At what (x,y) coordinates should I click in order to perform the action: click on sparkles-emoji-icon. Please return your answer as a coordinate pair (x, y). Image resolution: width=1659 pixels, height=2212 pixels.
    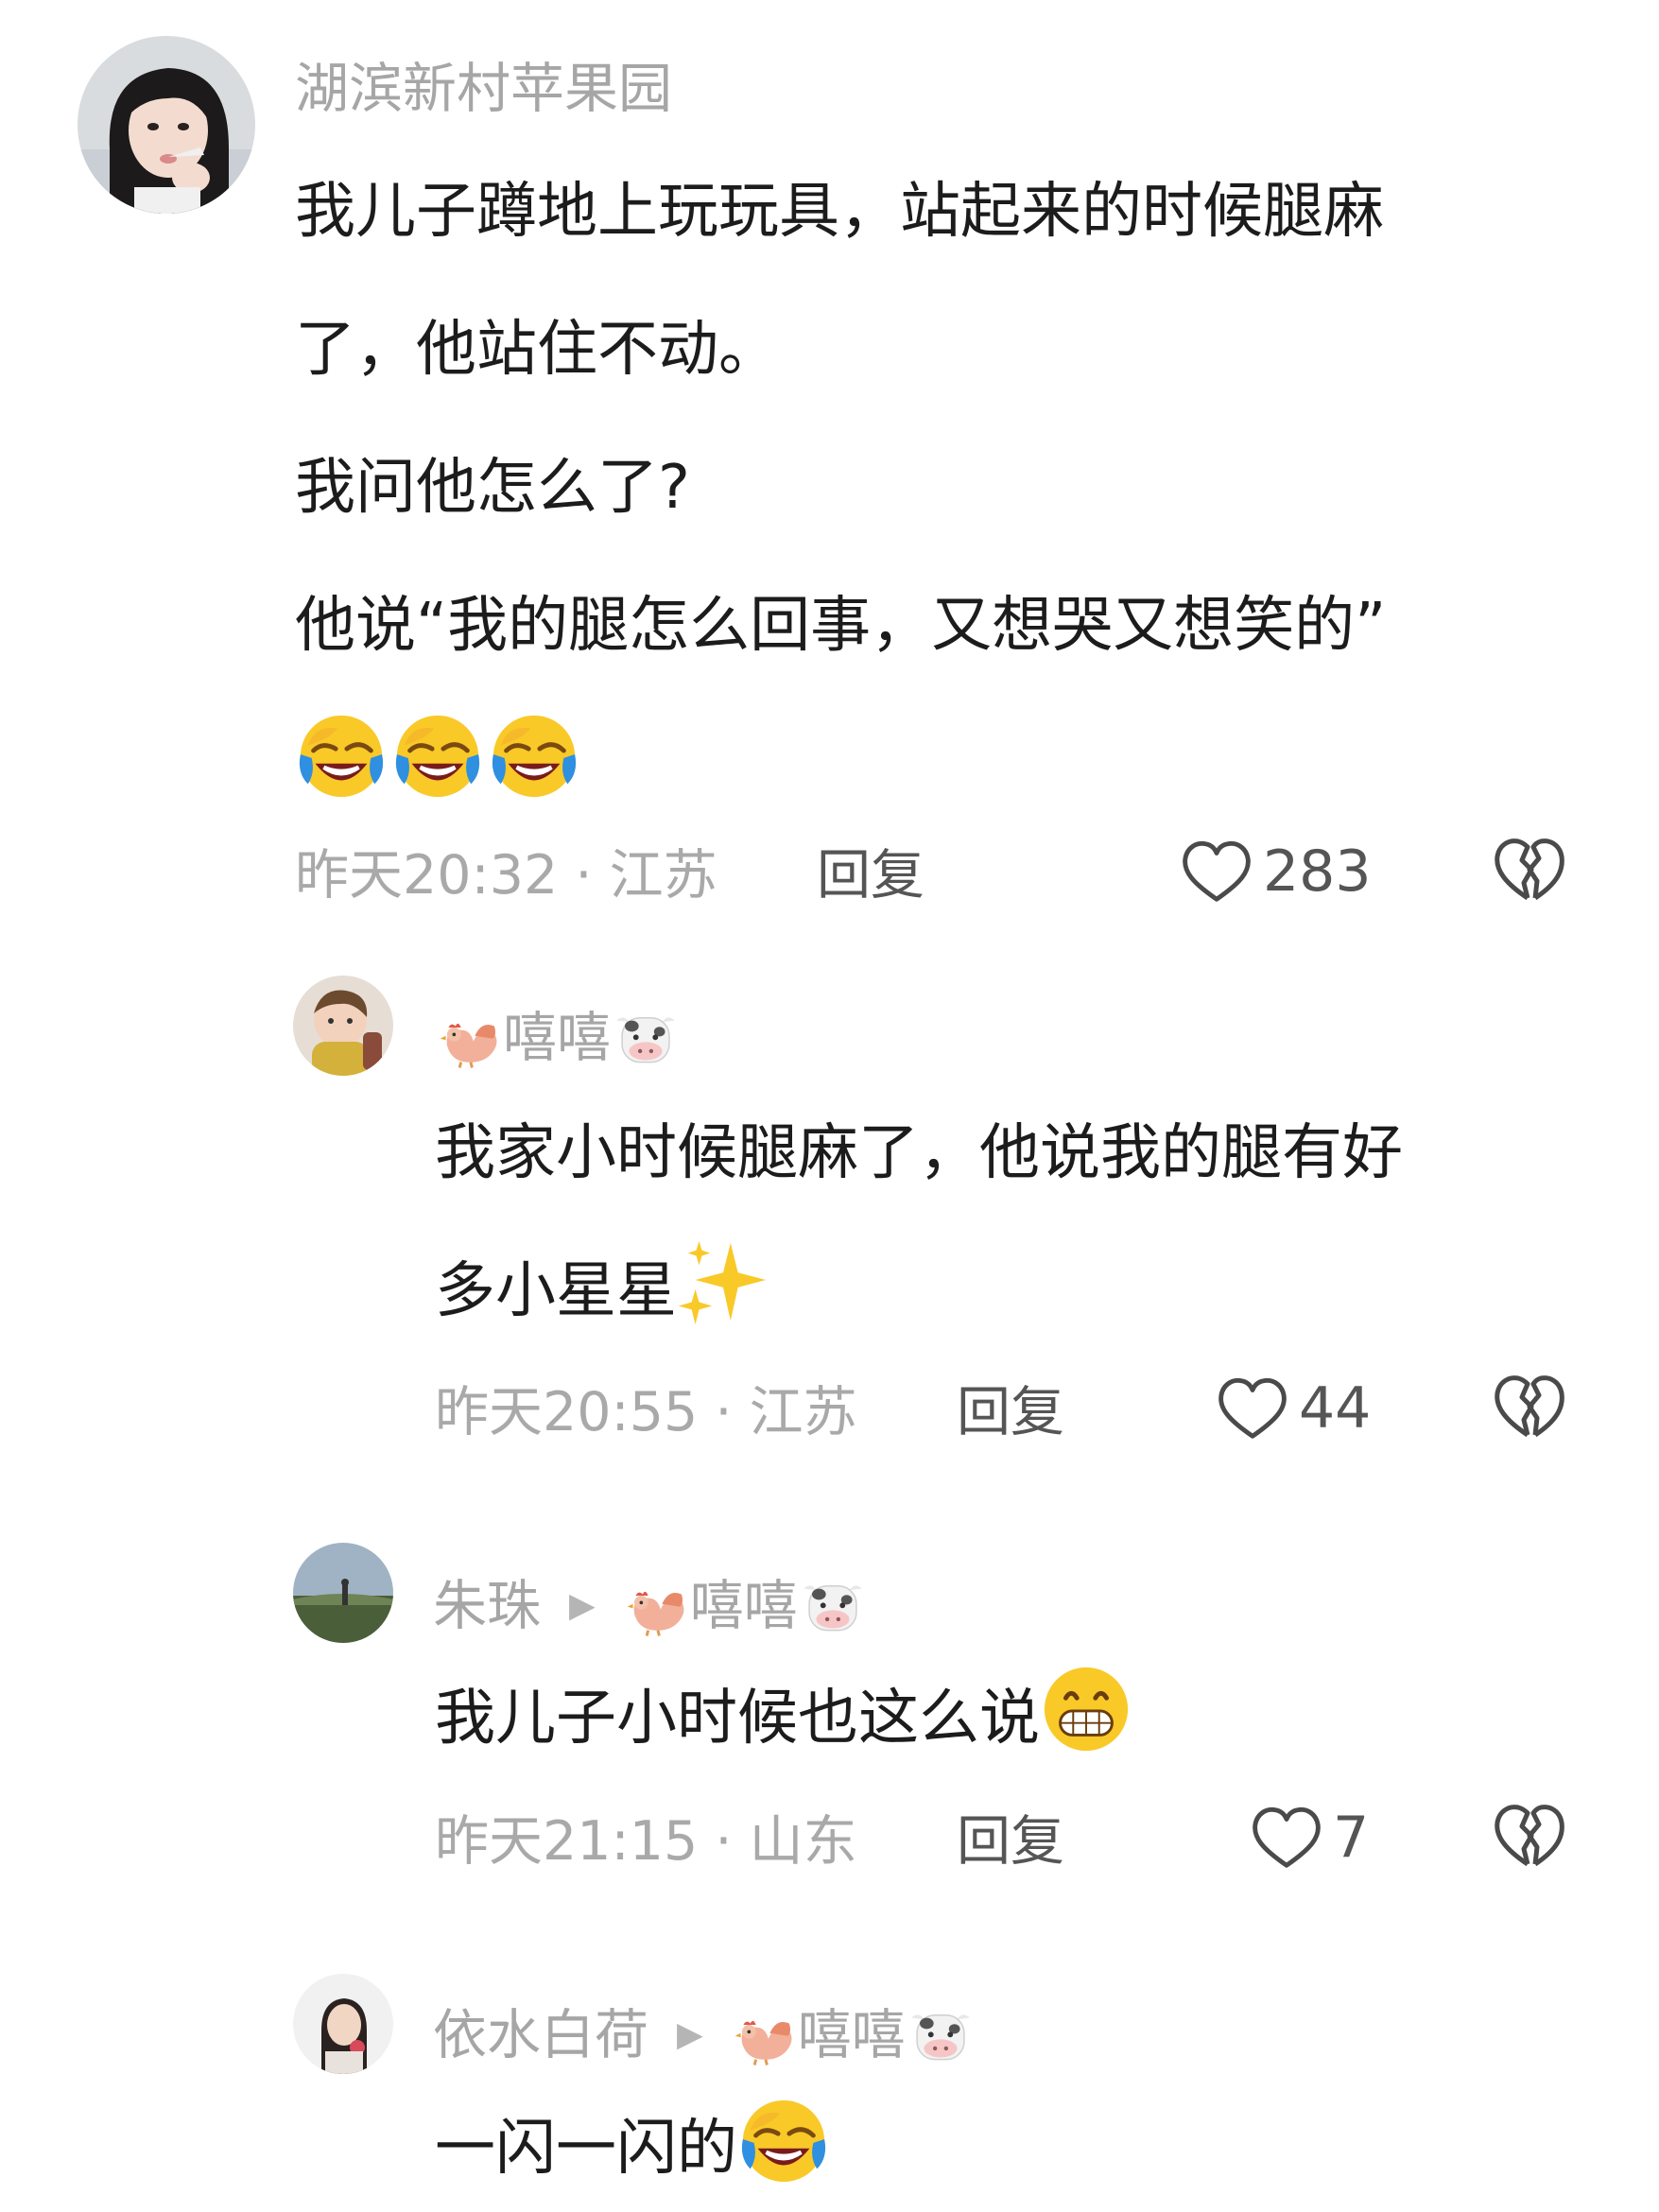
    Looking at the image, I should click on (723, 1282).